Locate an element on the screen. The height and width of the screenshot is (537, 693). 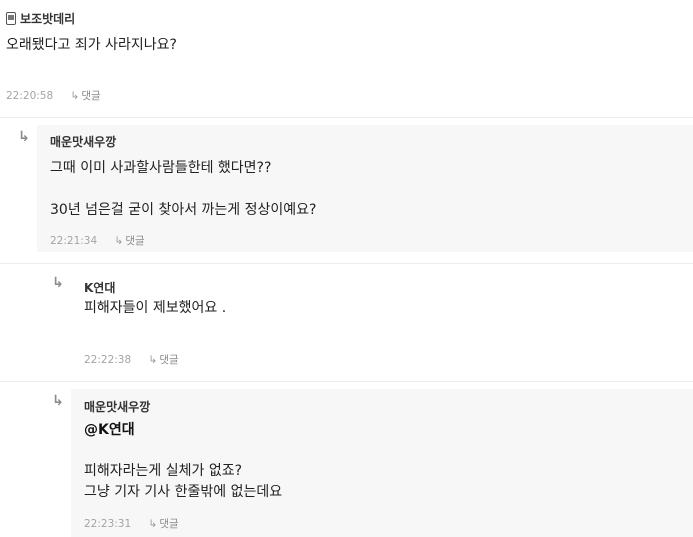
comment-time: 22:22:38 is located at coordinates (108, 360).